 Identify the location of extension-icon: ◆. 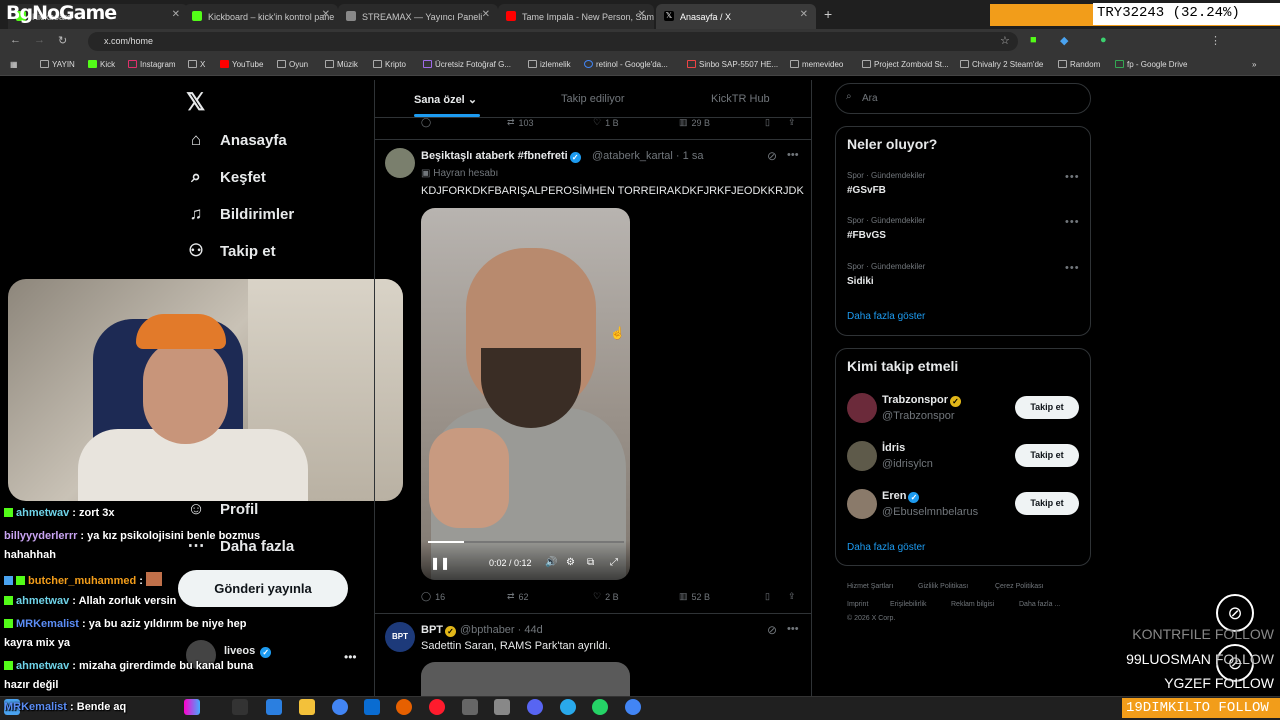
(1064, 40).